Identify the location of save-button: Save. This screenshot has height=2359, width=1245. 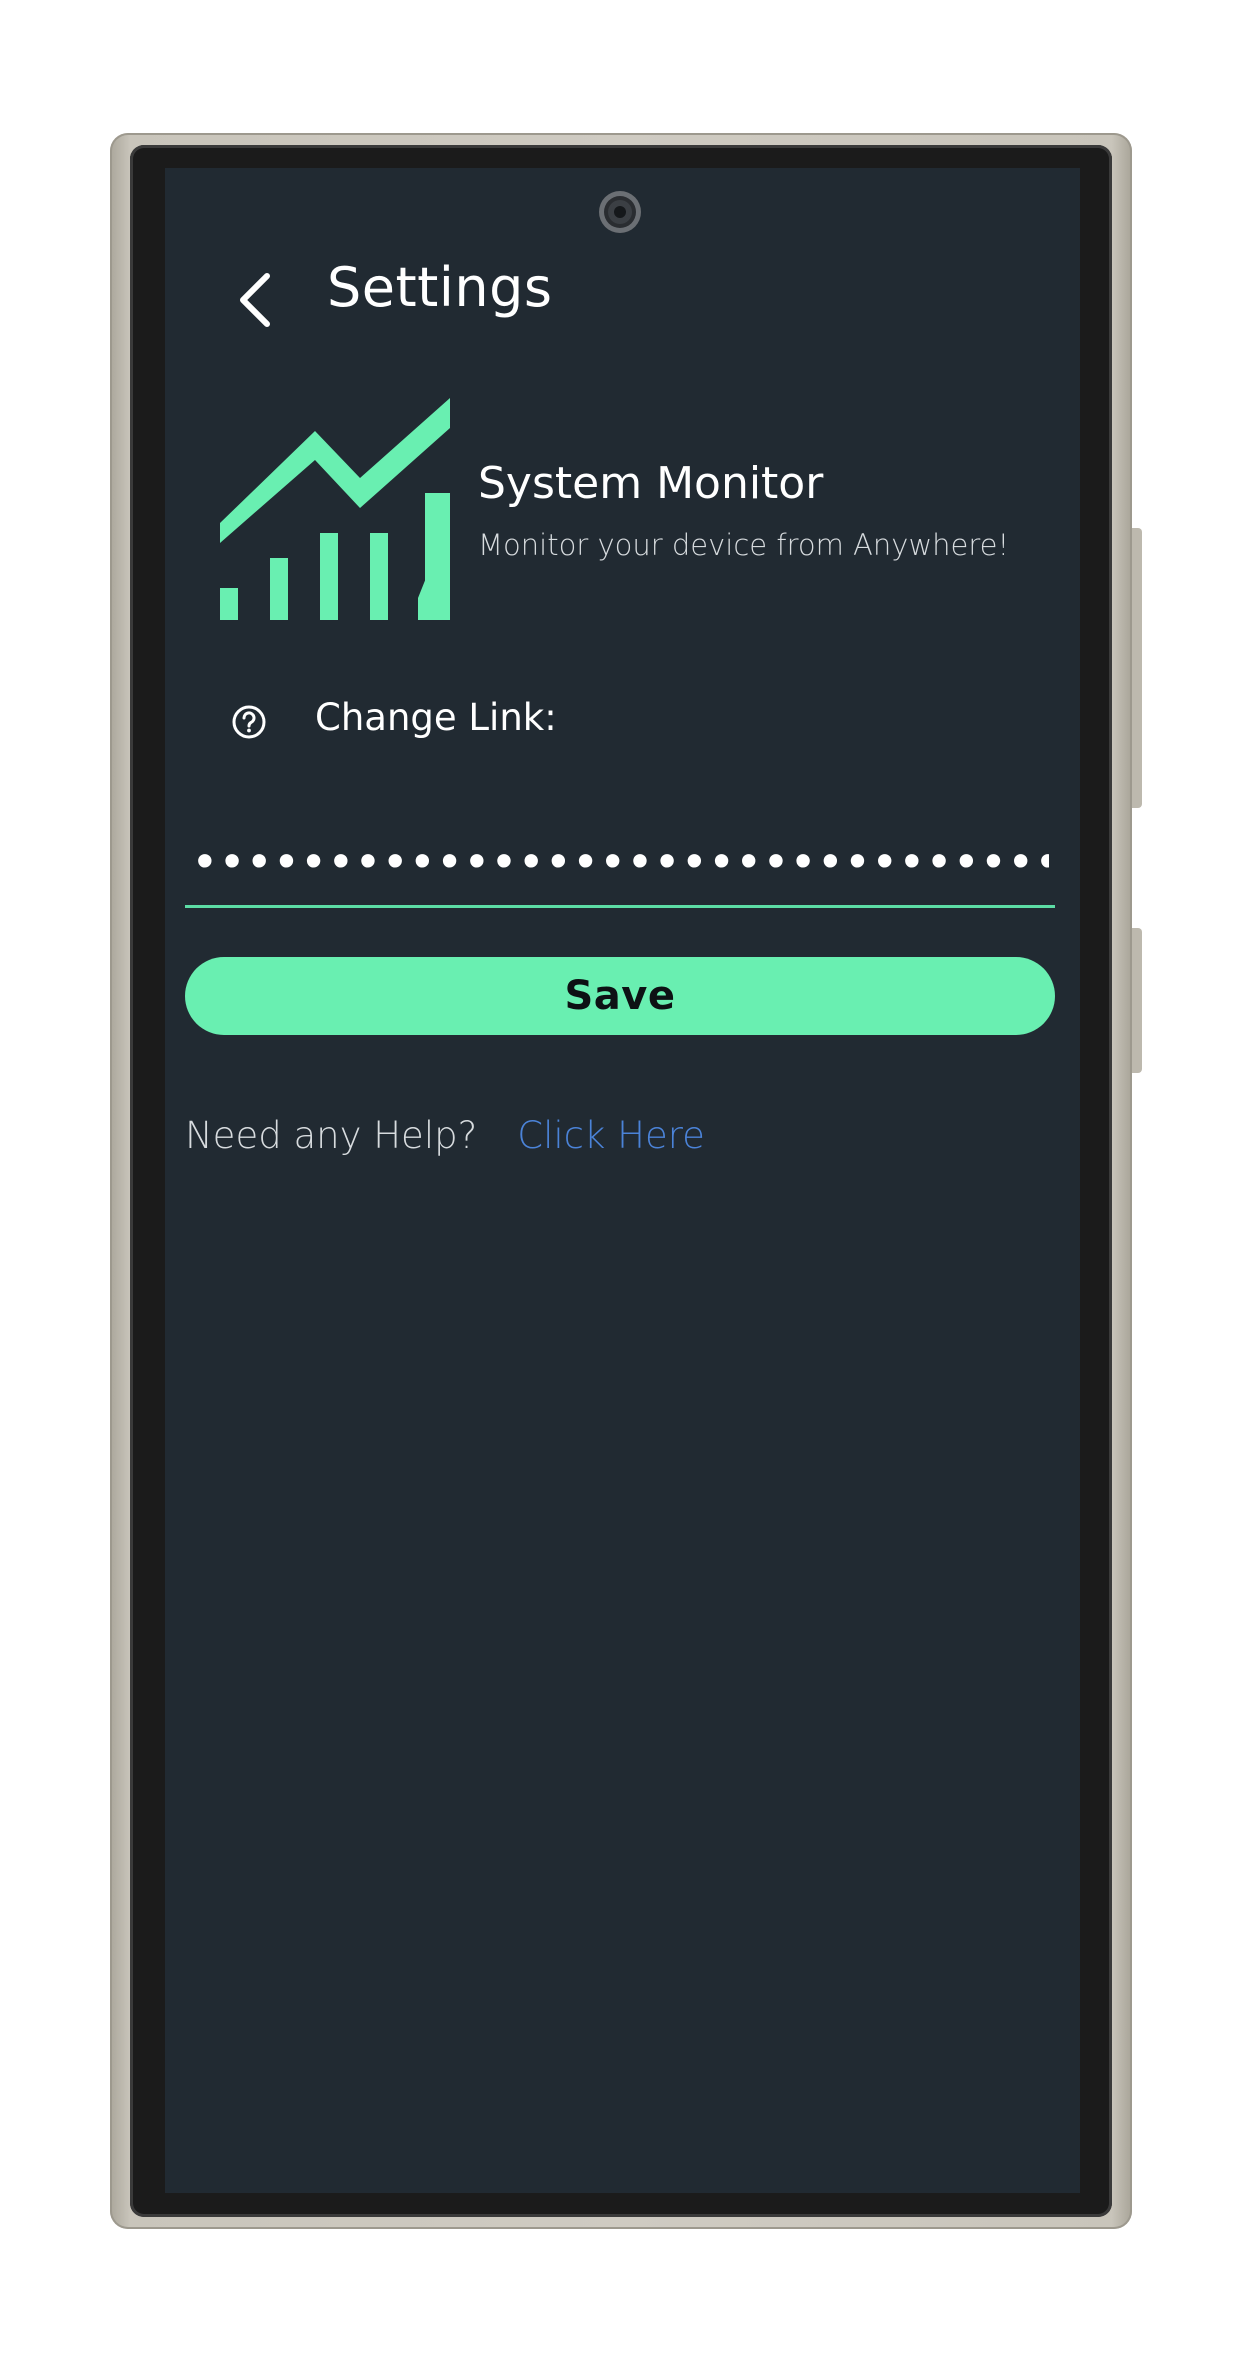
(620, 996).